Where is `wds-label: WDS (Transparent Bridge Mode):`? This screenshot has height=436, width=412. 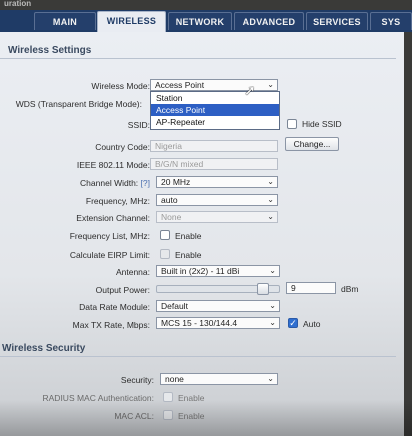 wds-label: WDS (Transparent Bridge Mode): is located at coordinates (78, 104).